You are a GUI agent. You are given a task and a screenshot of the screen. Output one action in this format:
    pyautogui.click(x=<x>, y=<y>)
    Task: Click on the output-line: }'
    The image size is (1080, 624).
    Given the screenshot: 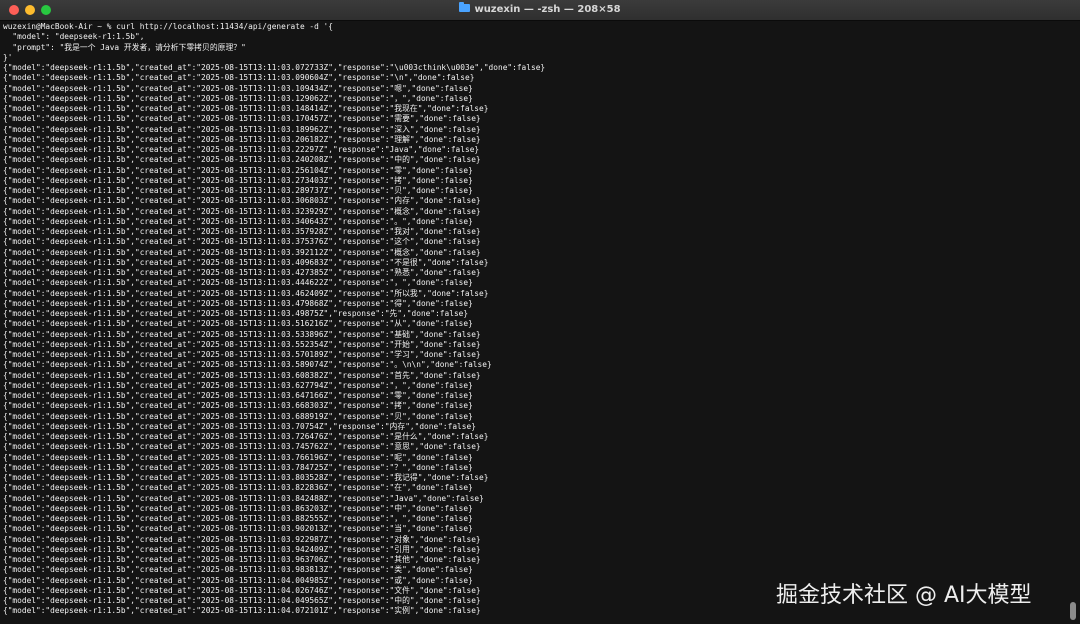 What is the action you would take?
    pyautogui.click(x=8, y=57)
    